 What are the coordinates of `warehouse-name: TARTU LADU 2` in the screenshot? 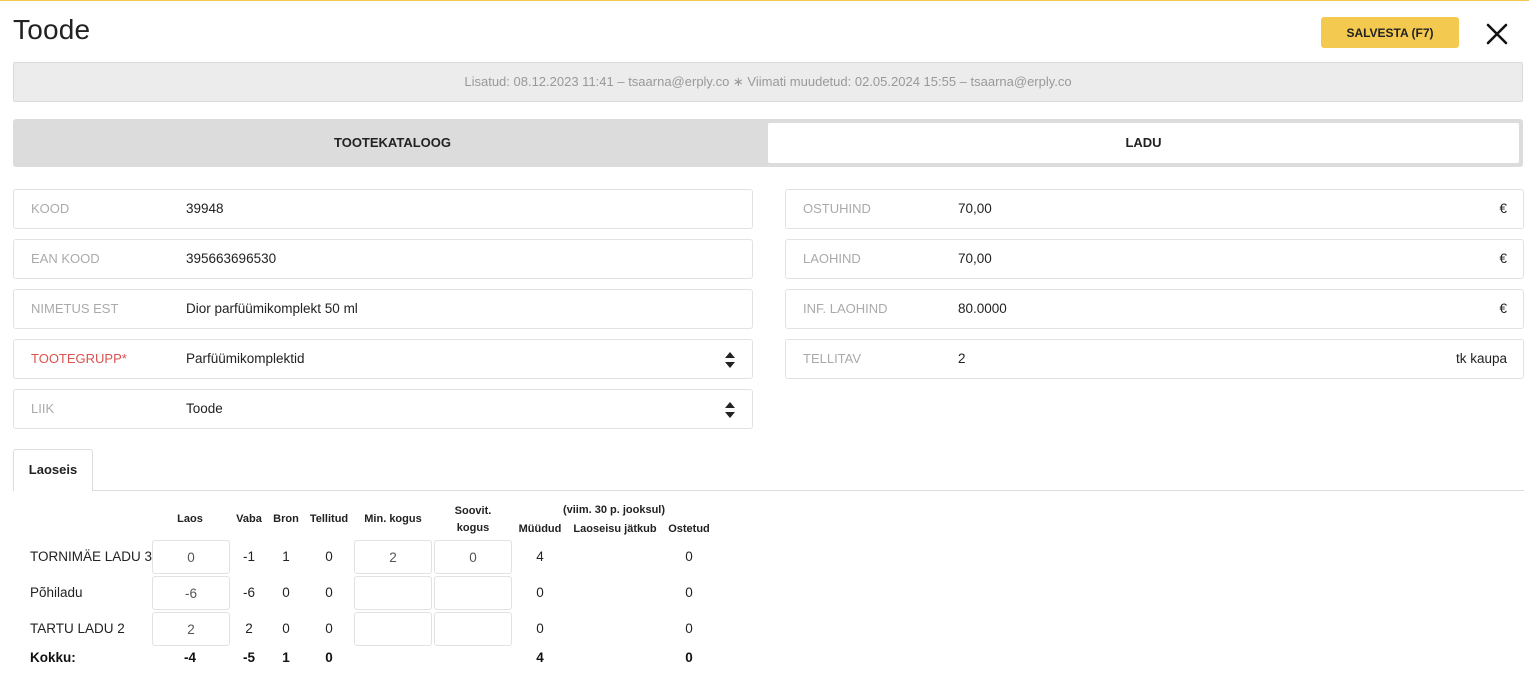 It's located at (77, 628).